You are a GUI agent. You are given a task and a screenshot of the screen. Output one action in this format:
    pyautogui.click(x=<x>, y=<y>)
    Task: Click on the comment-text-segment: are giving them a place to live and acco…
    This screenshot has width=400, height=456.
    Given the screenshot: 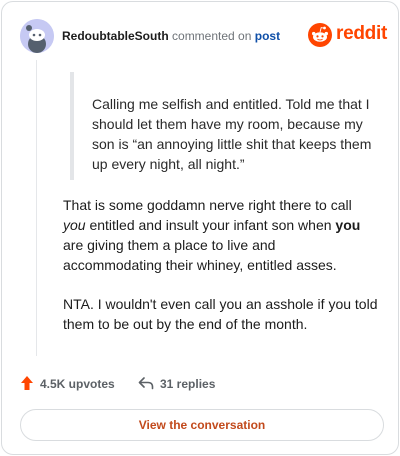 What is the action you would take?
    pyautogui.click(x=200, y=255)
    